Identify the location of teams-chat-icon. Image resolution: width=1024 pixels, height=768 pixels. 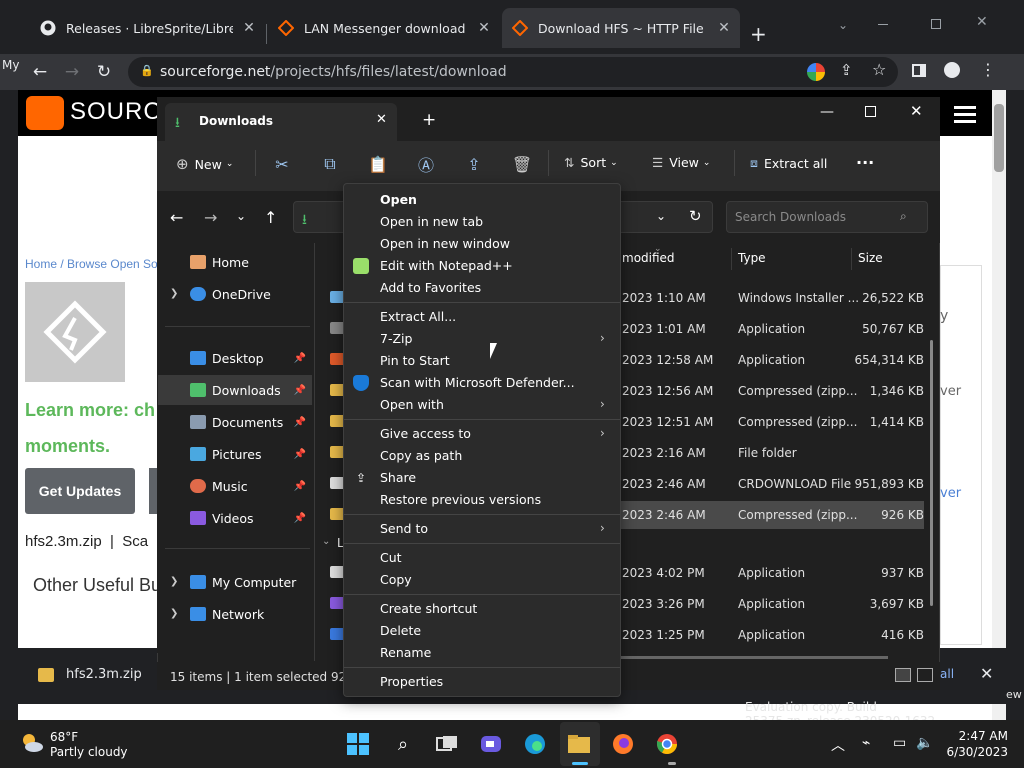
(491, 744).